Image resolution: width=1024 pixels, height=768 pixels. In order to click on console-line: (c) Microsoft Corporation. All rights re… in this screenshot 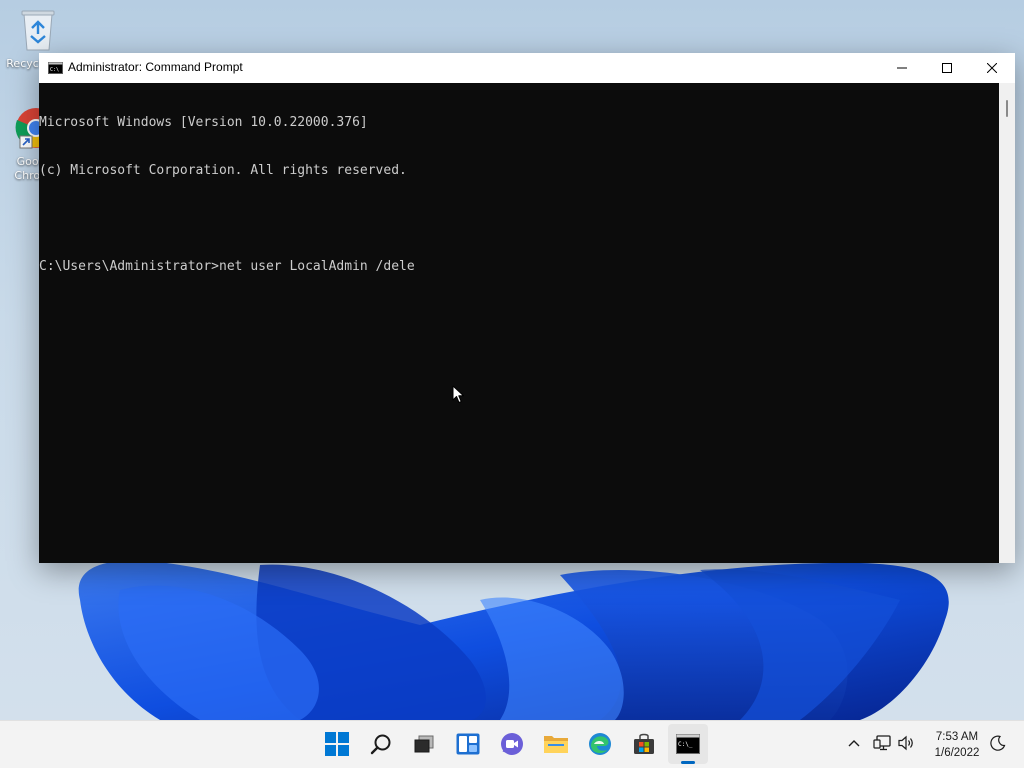, I will do `click(223, 170)`.